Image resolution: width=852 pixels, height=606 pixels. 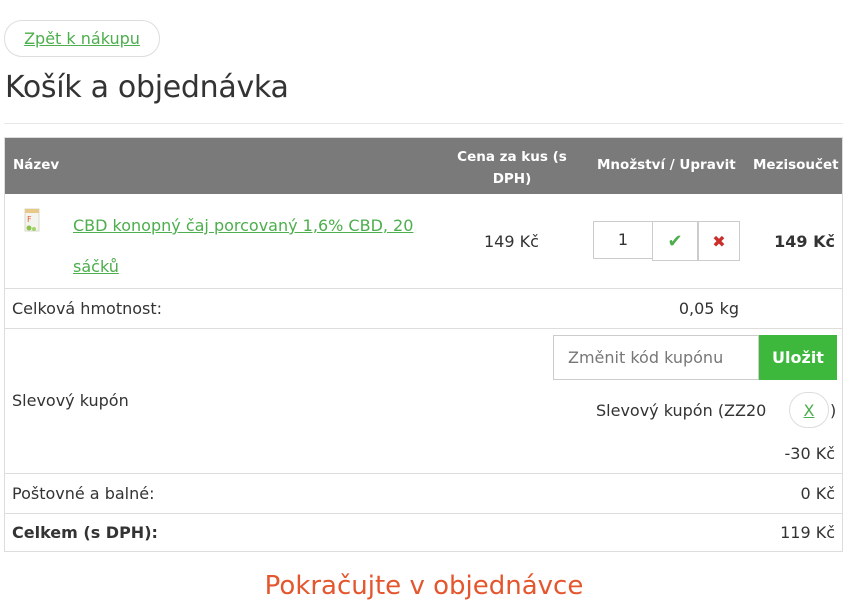 I want to click on weight-value: 0,05 kg, so click(x=708, y=308).